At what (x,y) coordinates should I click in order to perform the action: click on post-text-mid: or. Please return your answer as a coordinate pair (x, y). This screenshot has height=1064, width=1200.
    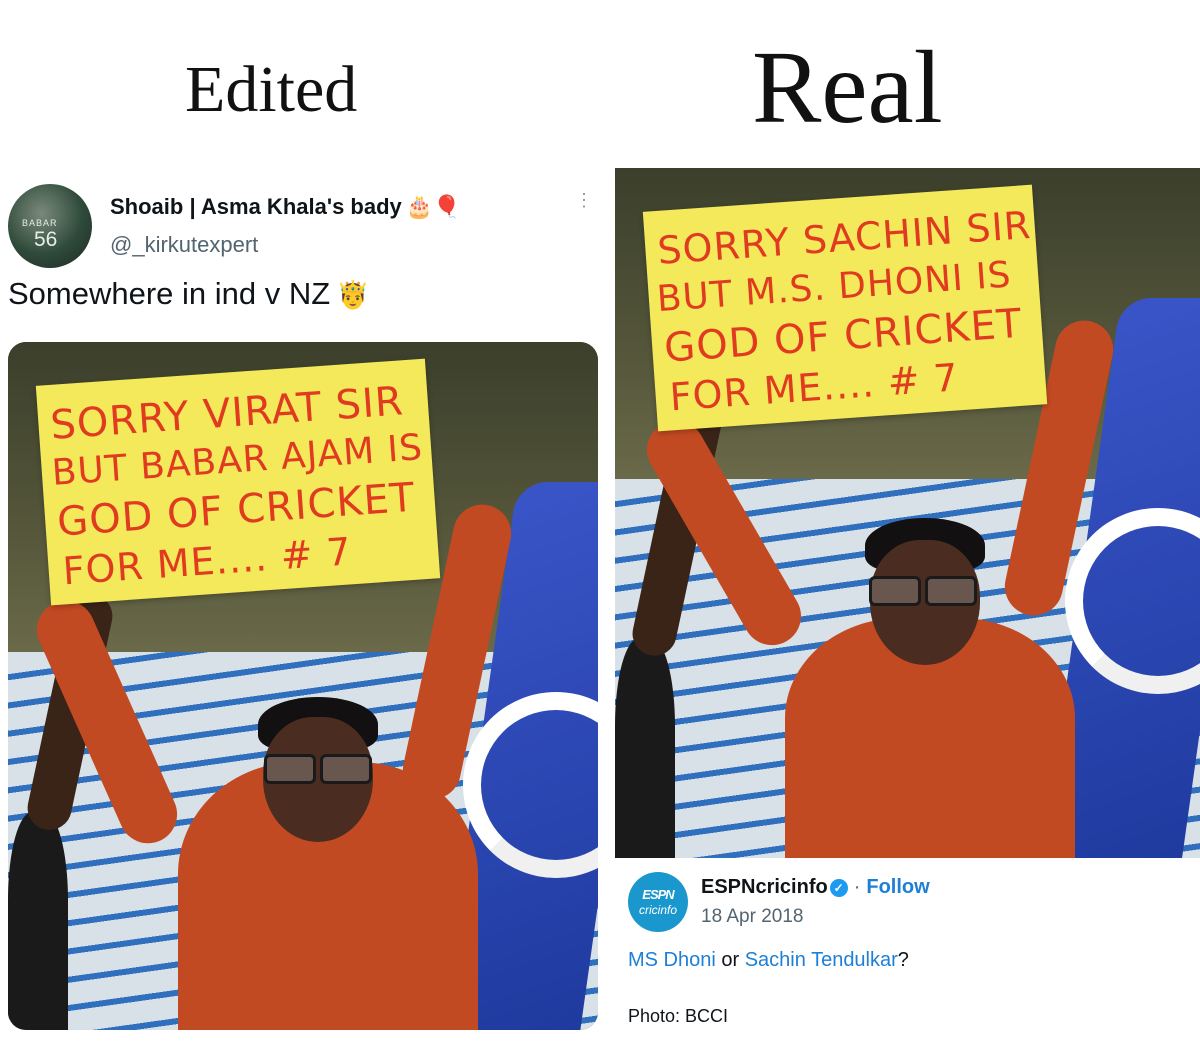
    Looking at the image, I should click on (730, 960).